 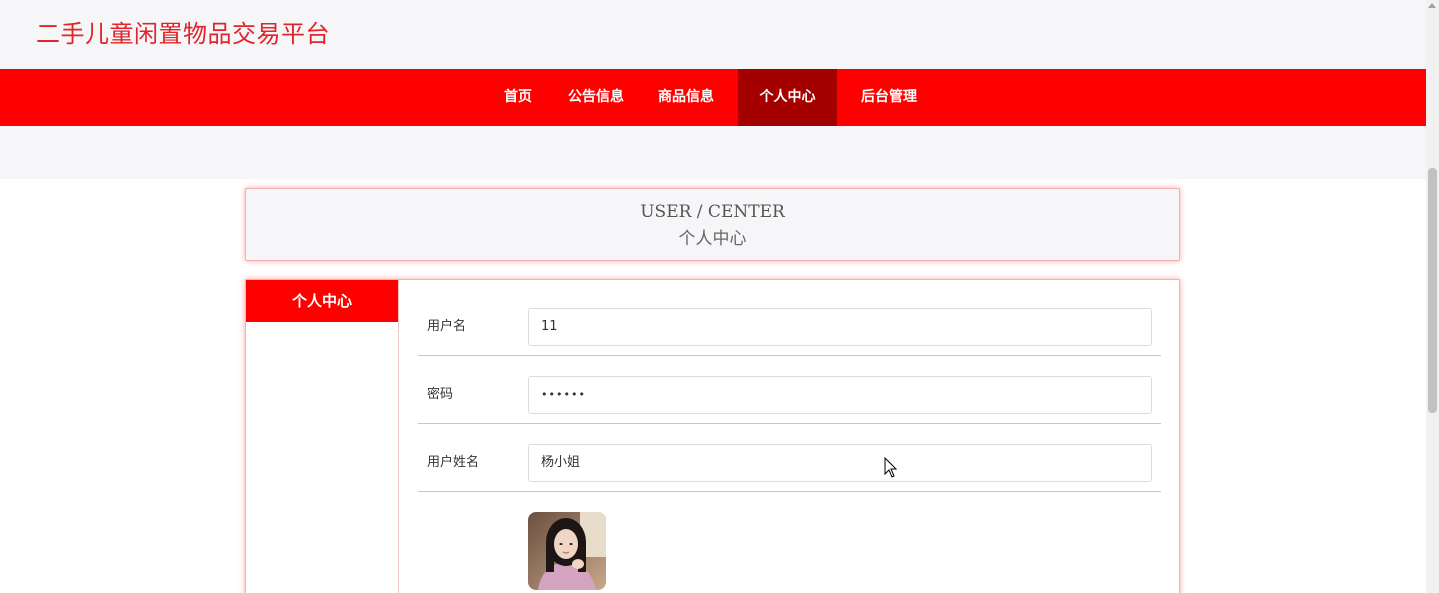 I want to click on nav-admin: 后台管理, so click(x=889, y=97).